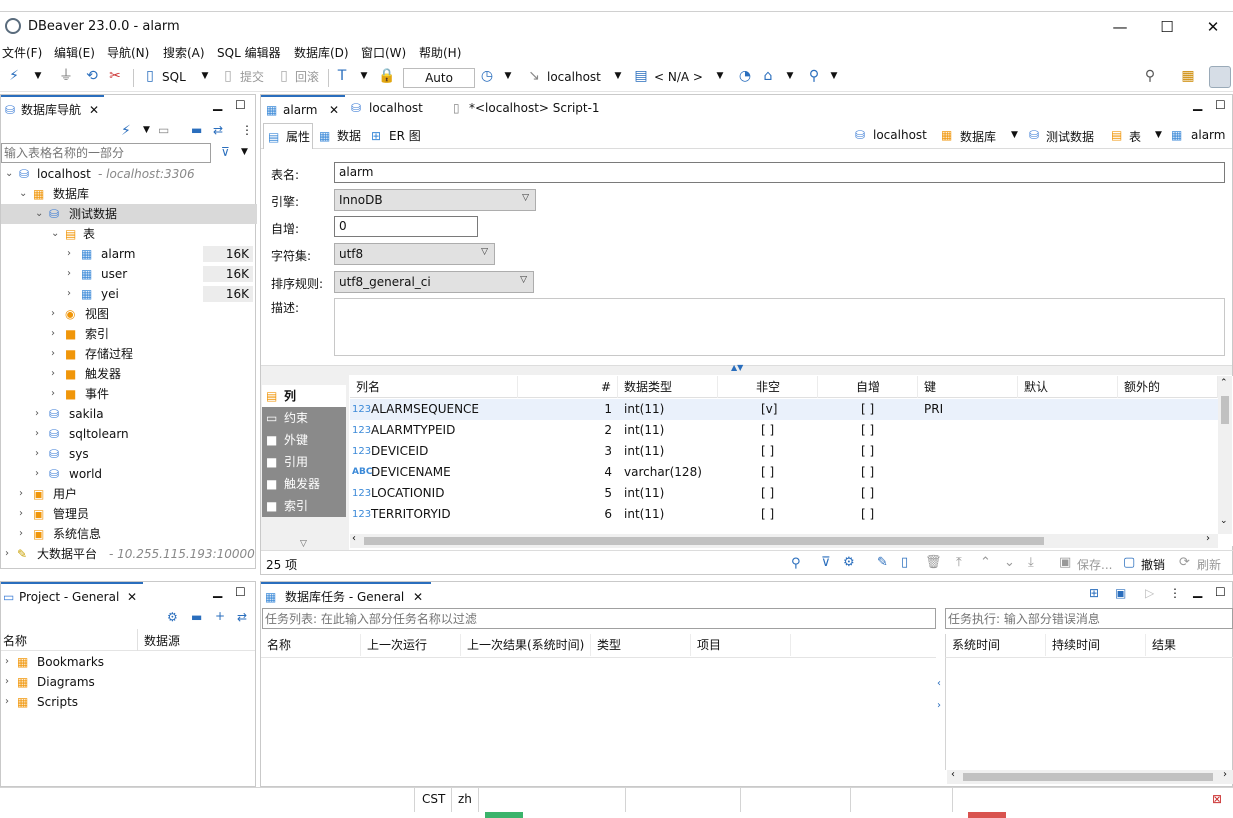 The height and width of the screenshot is (818, 1233). I want to click on dbeaver-perspective-icon, so click(1220, 77).